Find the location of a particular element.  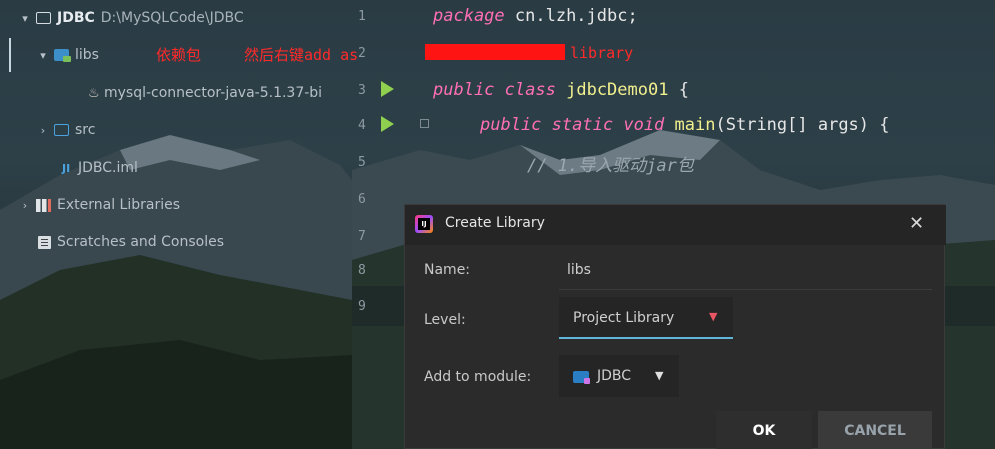

line-number: 1 is located at coordinates (362, 16).